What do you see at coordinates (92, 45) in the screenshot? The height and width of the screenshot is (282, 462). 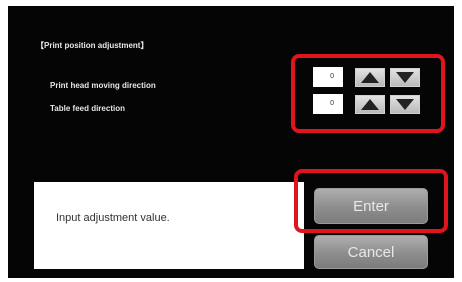 I see `screen-title: 【Print position adjustment】` at bounding box center [92, 45].